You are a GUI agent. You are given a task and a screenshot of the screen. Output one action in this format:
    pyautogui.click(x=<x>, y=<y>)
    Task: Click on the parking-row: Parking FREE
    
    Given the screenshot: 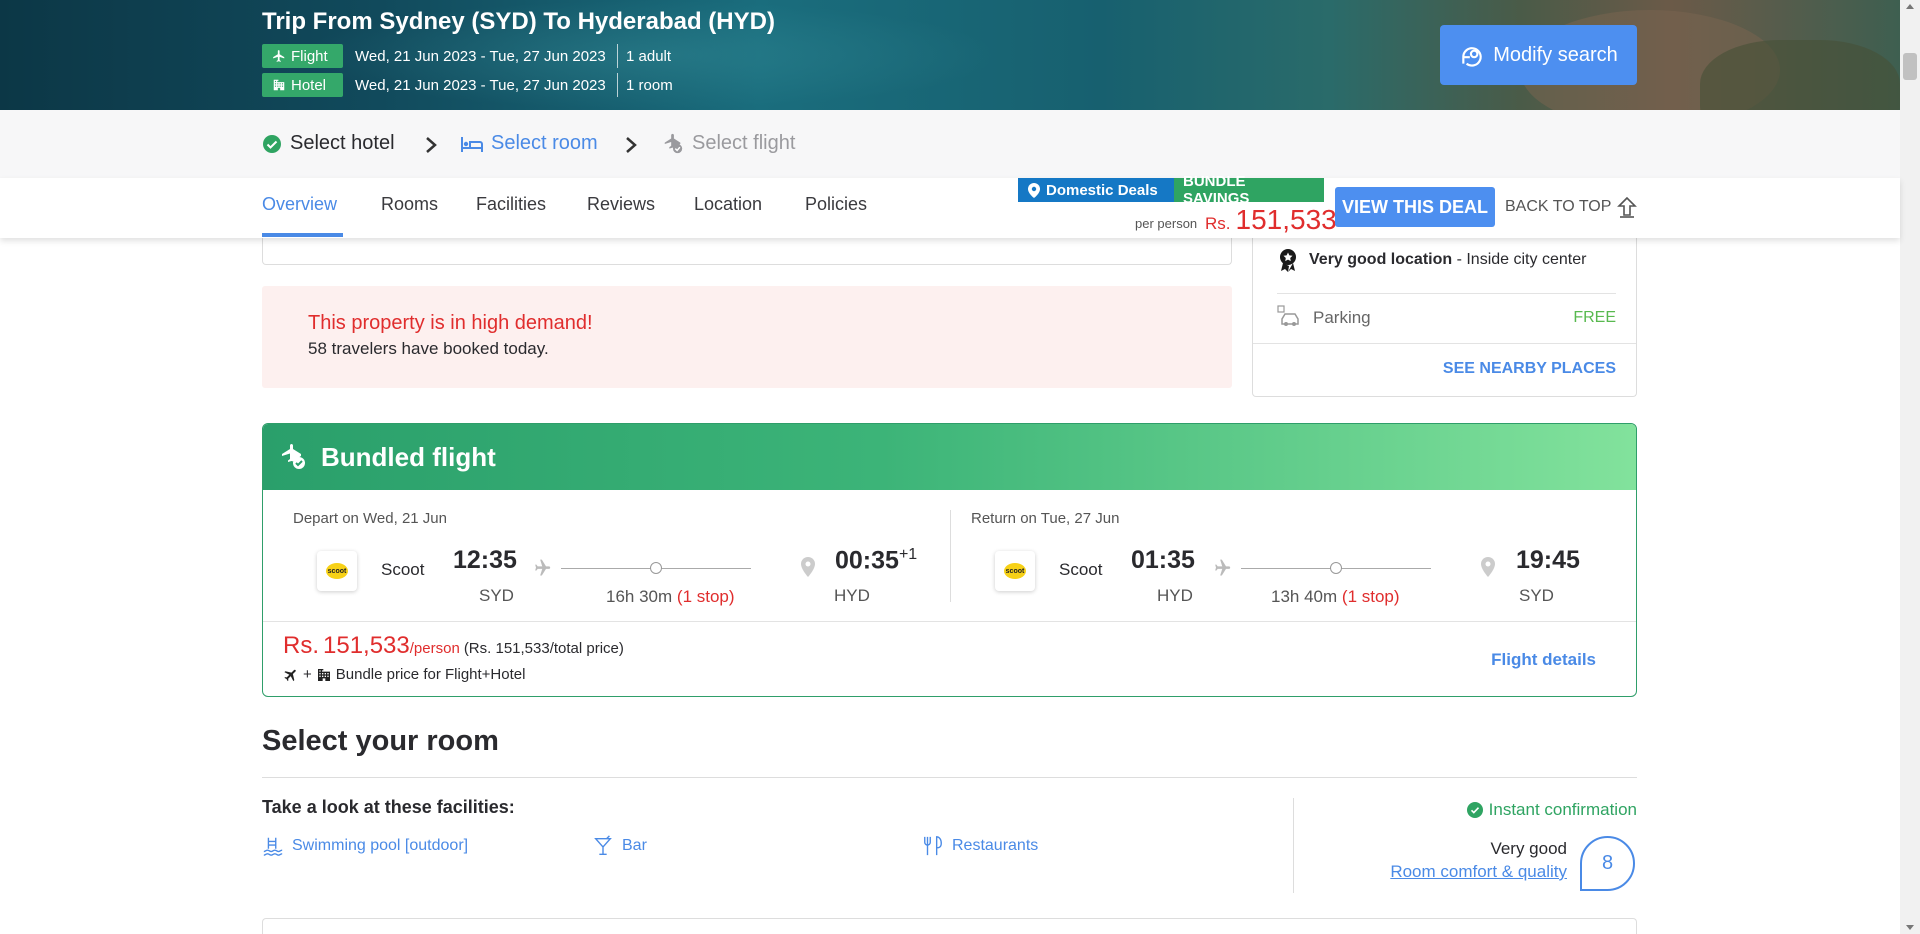 What is the action you would take?
    pyautogui.click(x=1446, y=318)
    